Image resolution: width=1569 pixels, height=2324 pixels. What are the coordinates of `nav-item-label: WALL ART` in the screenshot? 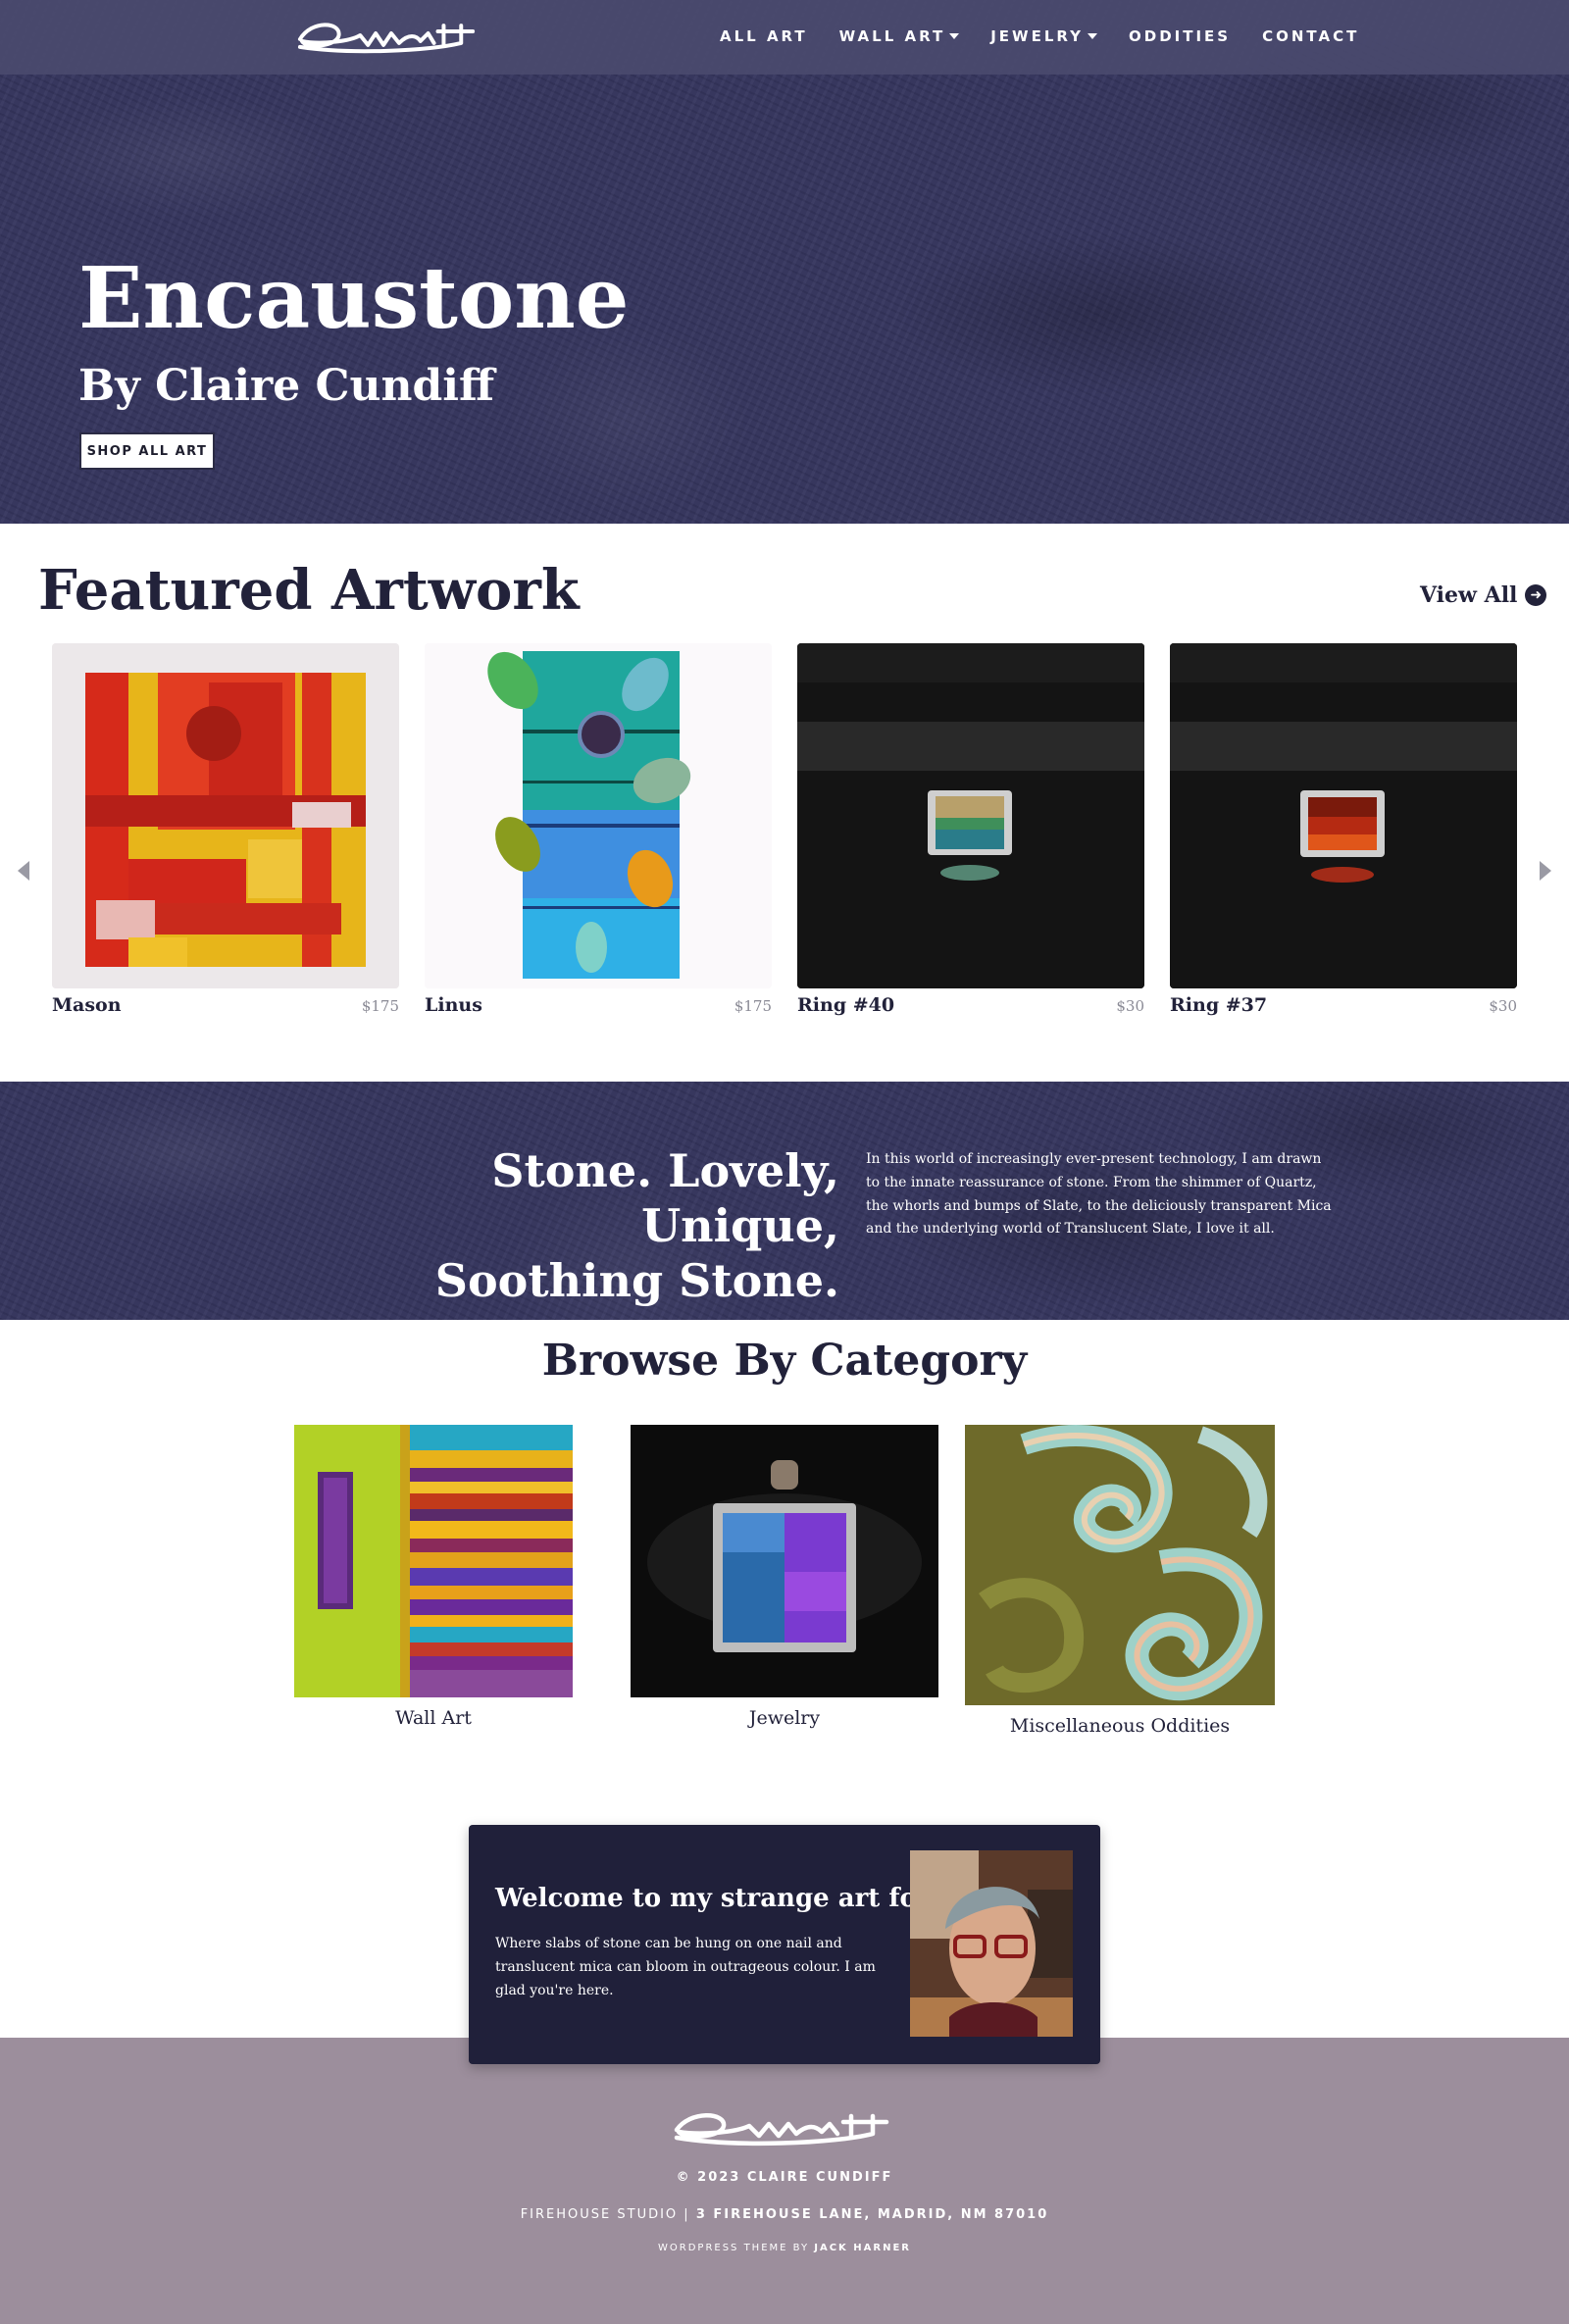 It's located at (892, 36).